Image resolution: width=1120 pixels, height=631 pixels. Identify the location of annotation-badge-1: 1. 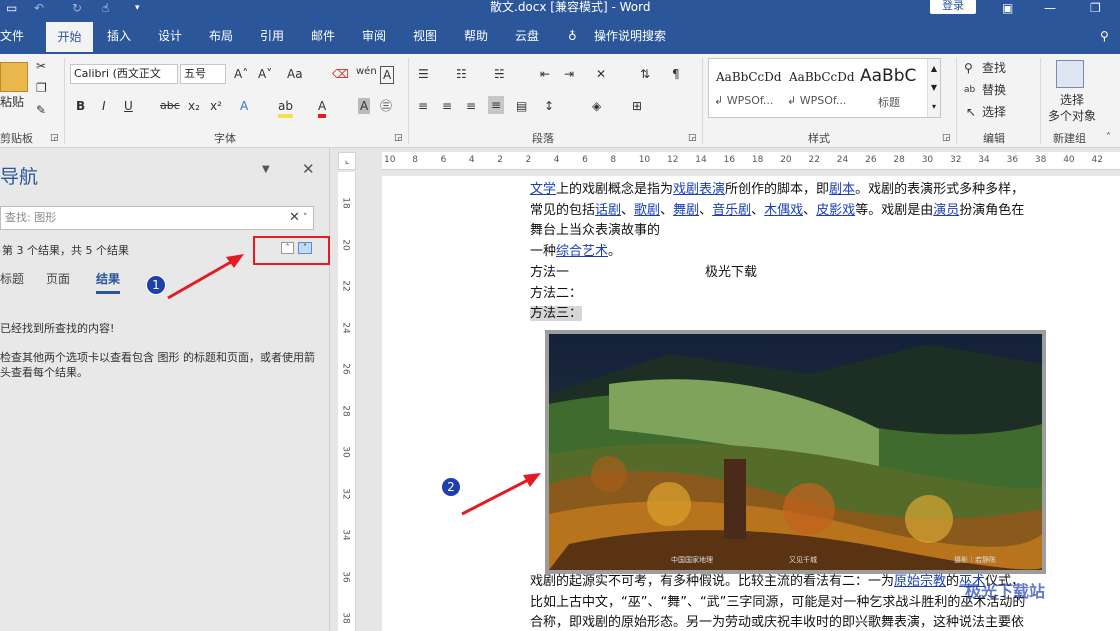
(156, 285).